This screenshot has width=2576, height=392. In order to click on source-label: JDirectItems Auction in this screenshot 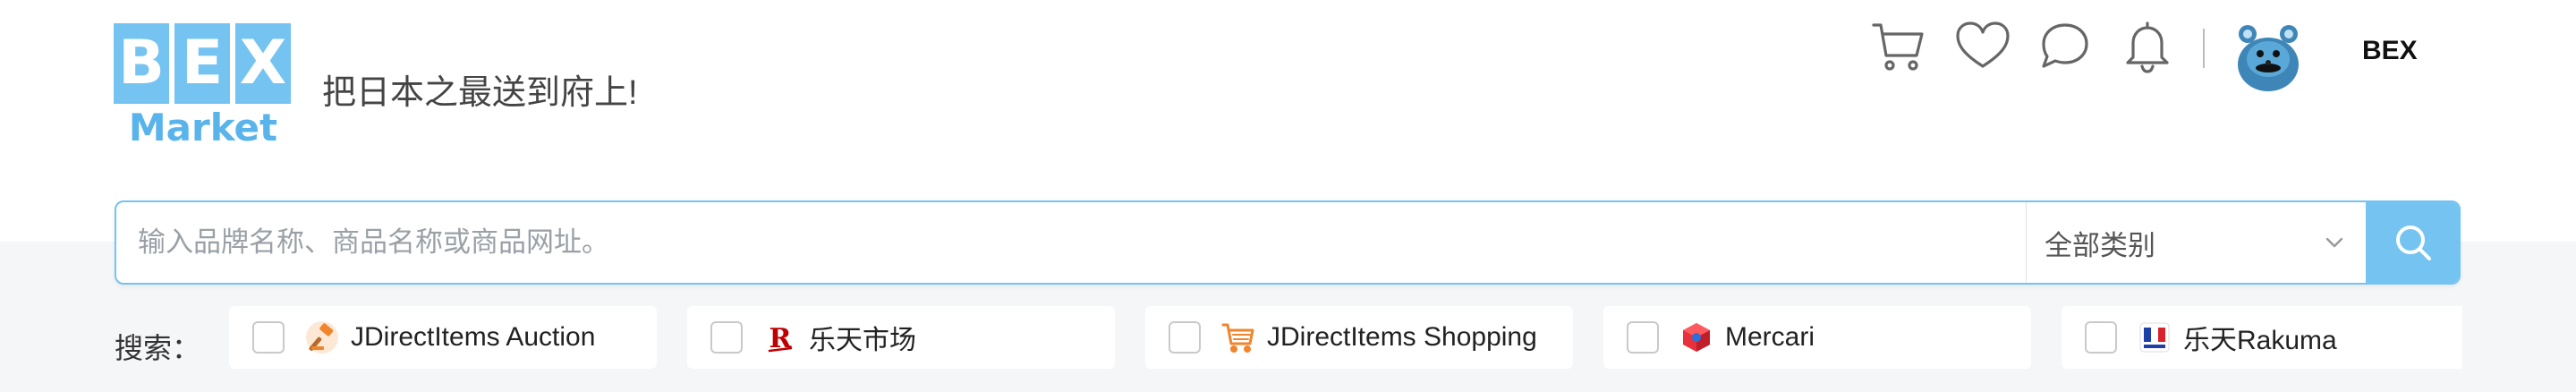, I will do `click(473, 337)`.